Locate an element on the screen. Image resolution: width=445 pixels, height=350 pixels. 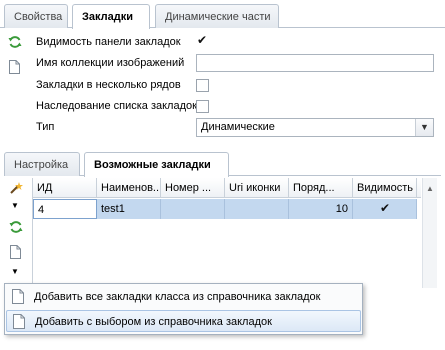
type-select-value: Динамические is located at coordinates (238, 127).